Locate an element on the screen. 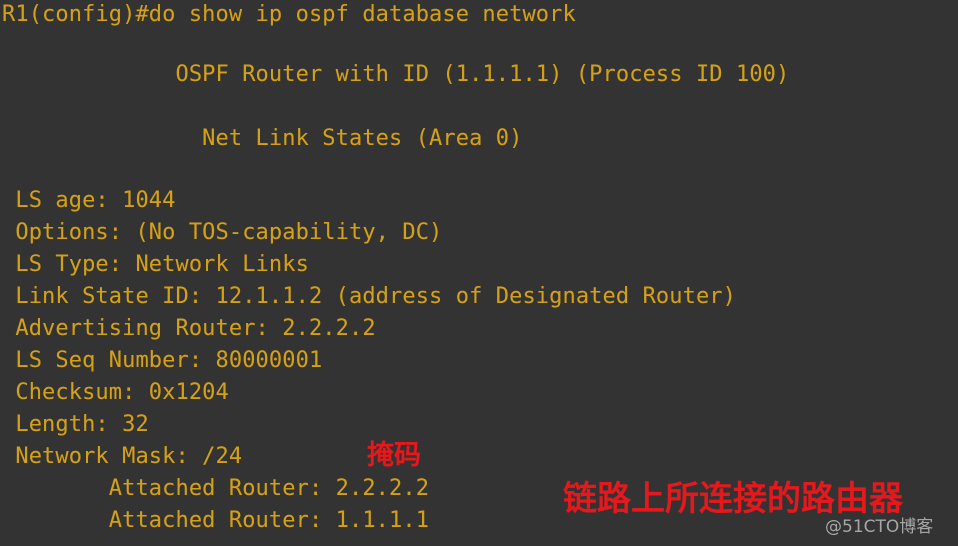  attached-router-line-2: Attached Router: 1.1.1.1 is located at coordinates (216, 520).